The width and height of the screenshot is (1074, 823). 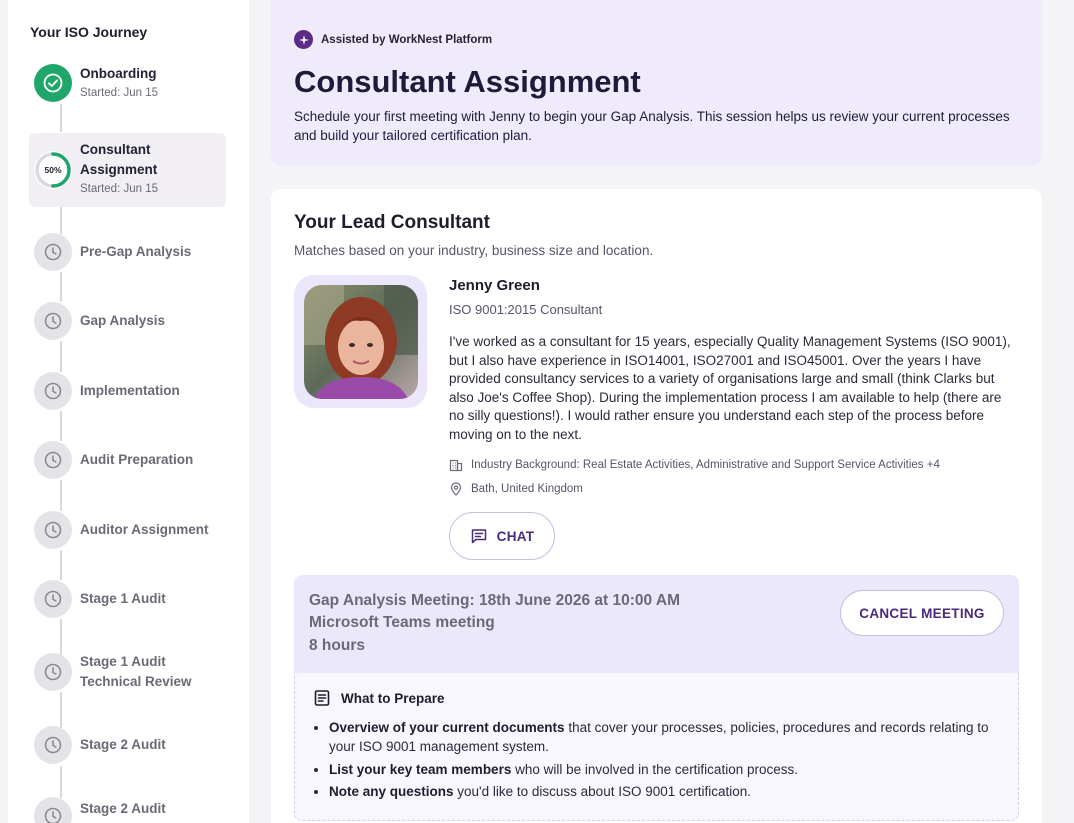 What do you see at coordinates (393, 698) in the screenshot?
I see `prepare-heading-text: What to Prepare` at bounding box center [393, 698].